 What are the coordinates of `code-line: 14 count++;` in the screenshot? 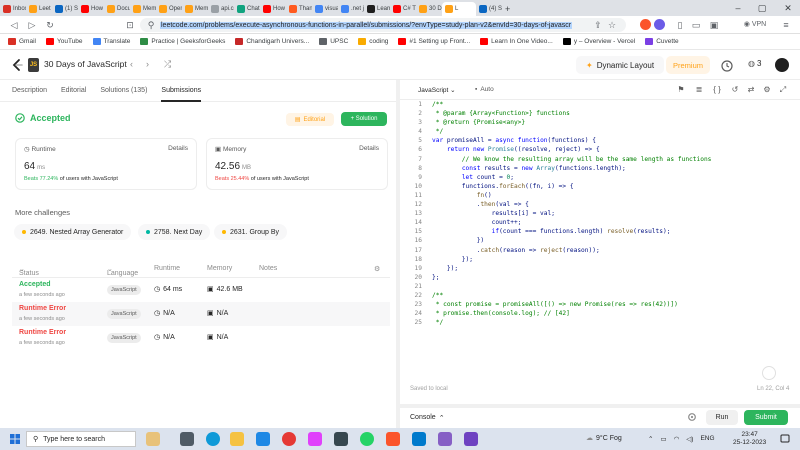 It's located at (600, 222).